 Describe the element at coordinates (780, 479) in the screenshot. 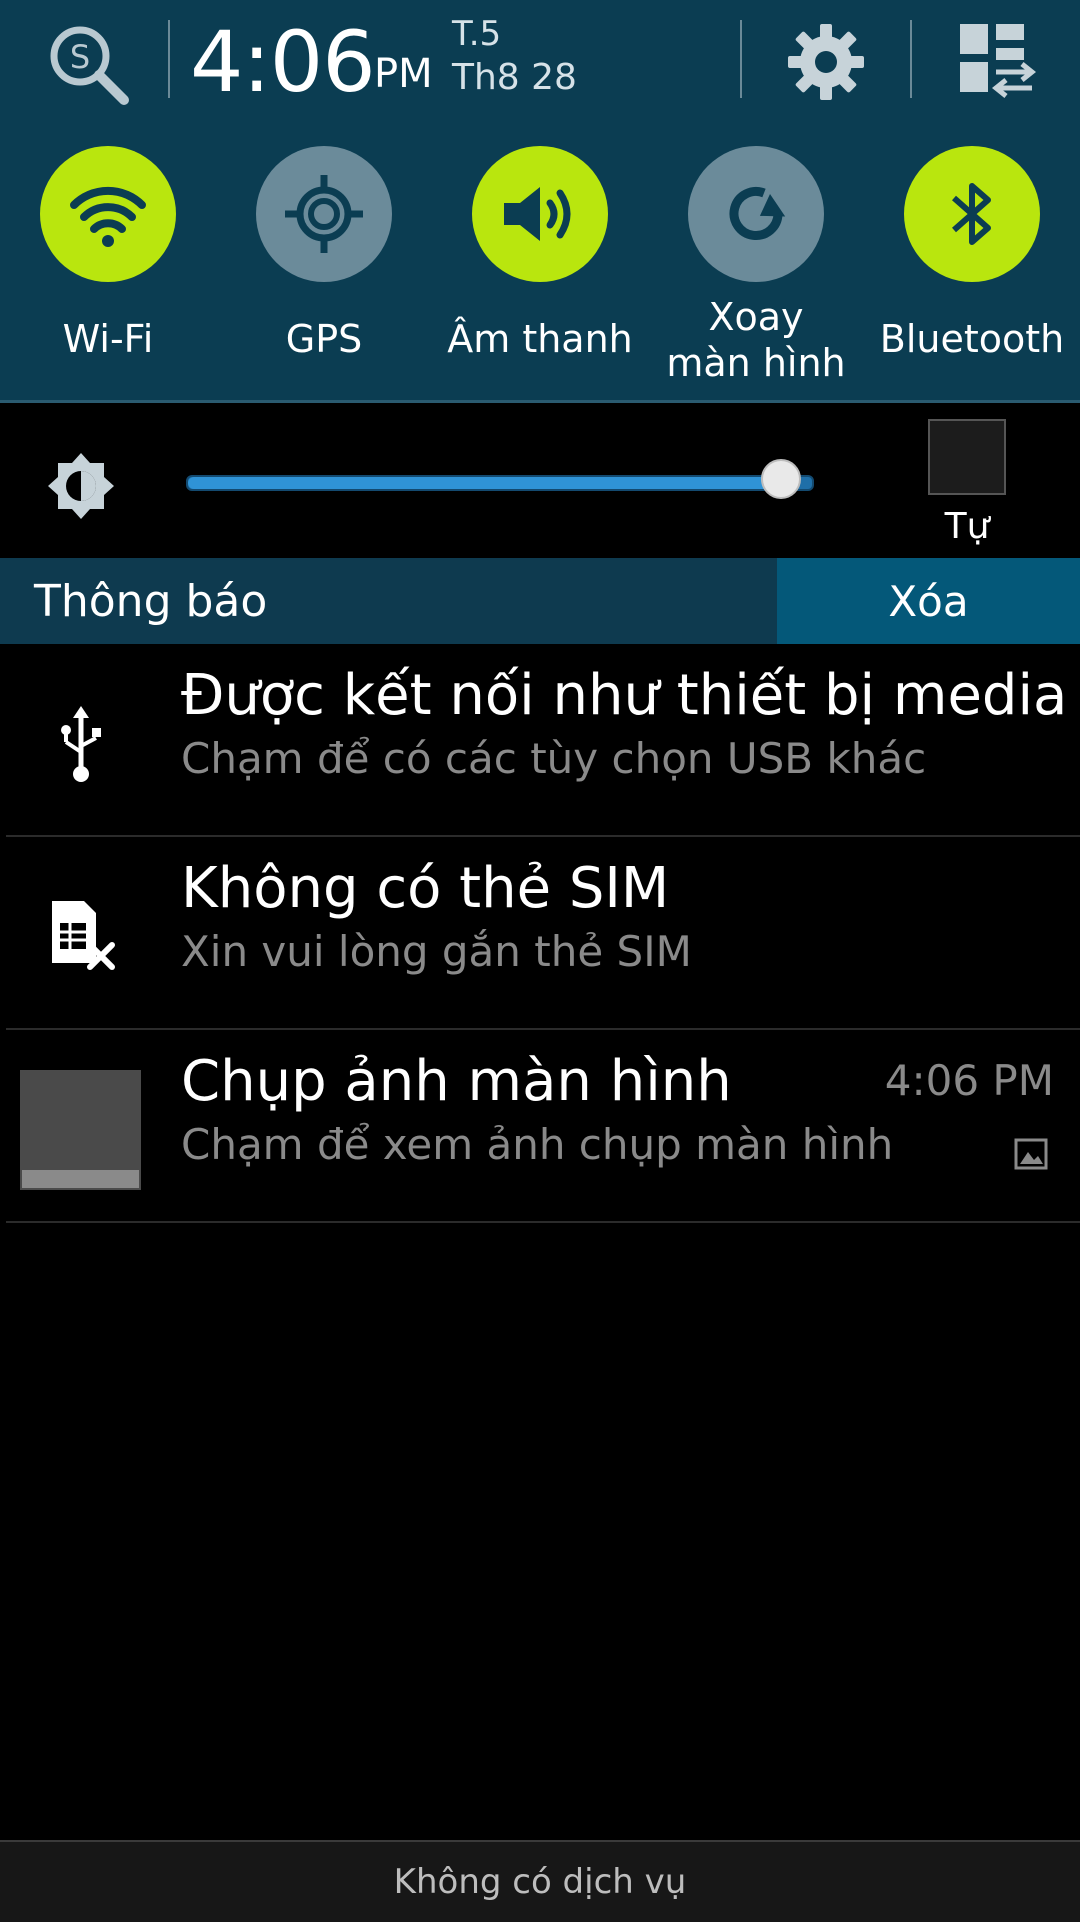

I see `brightness-slider-thumb` at that location.